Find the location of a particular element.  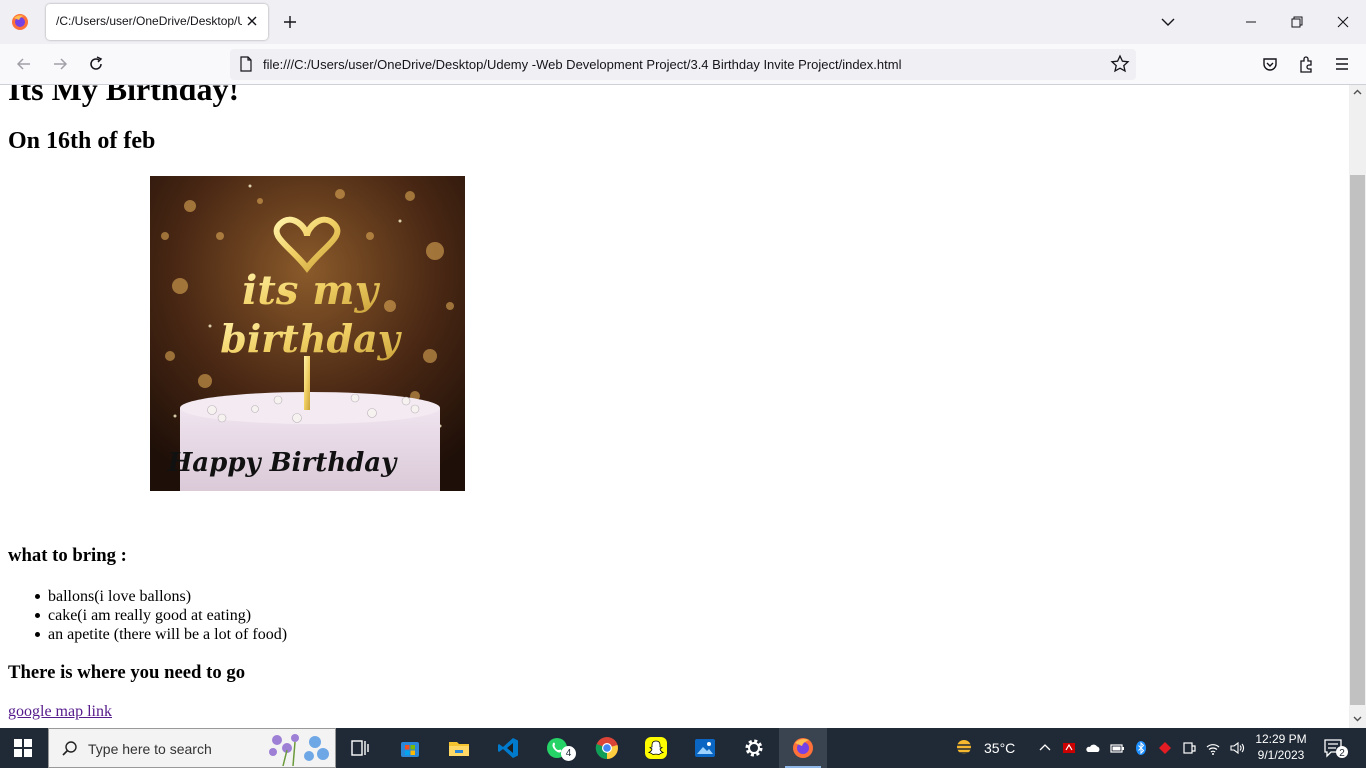

list-item: ballons(i love ballons) is located at coordinates (160, 596).